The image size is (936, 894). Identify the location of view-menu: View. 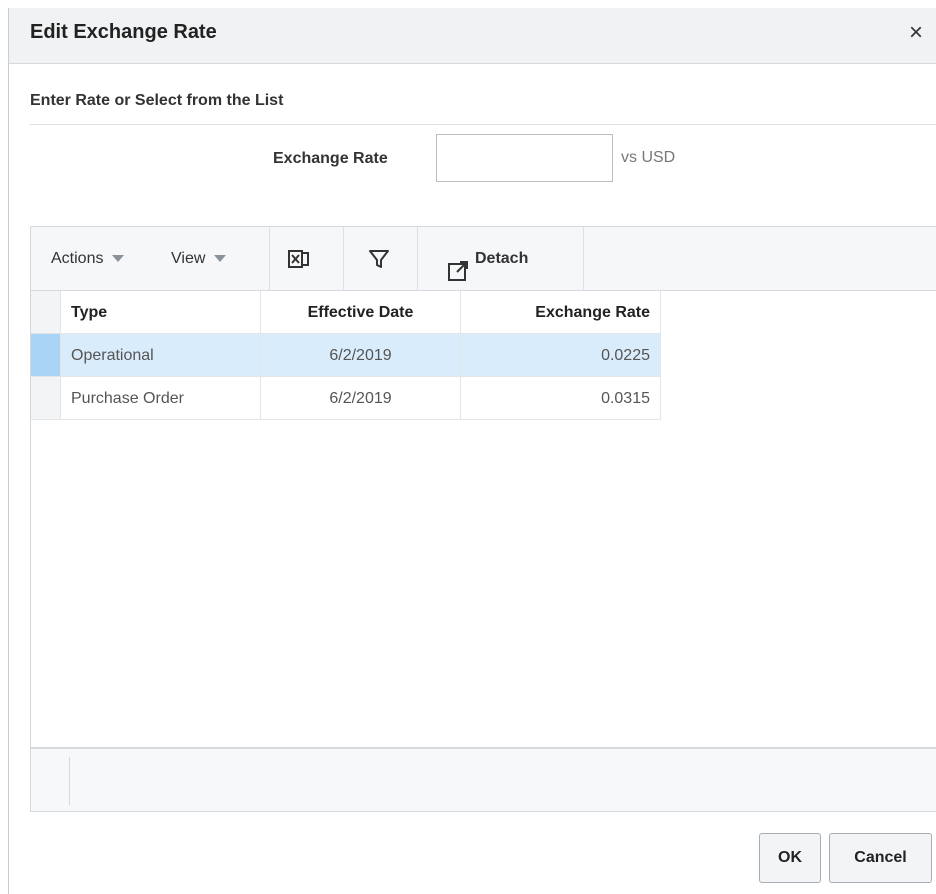
(199, 258).